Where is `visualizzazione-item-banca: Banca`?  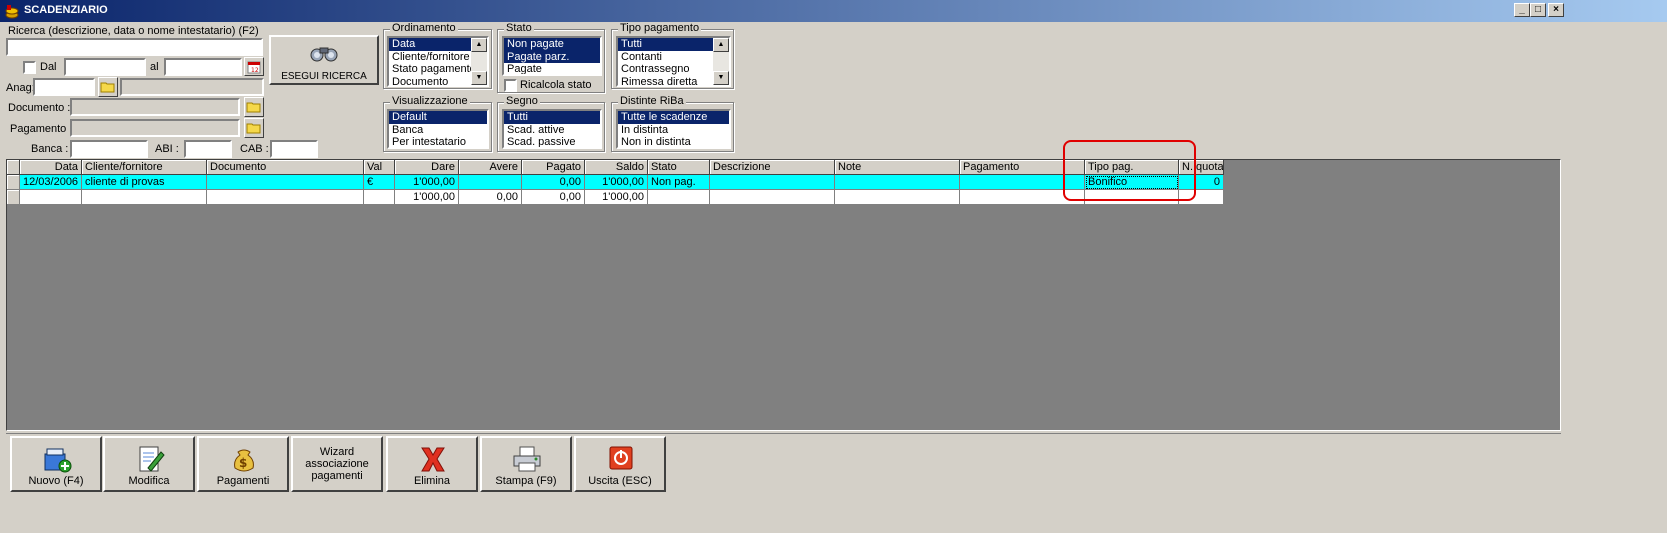 visualizzazione-item-banca: Banca is located at coordinates (438, 130).